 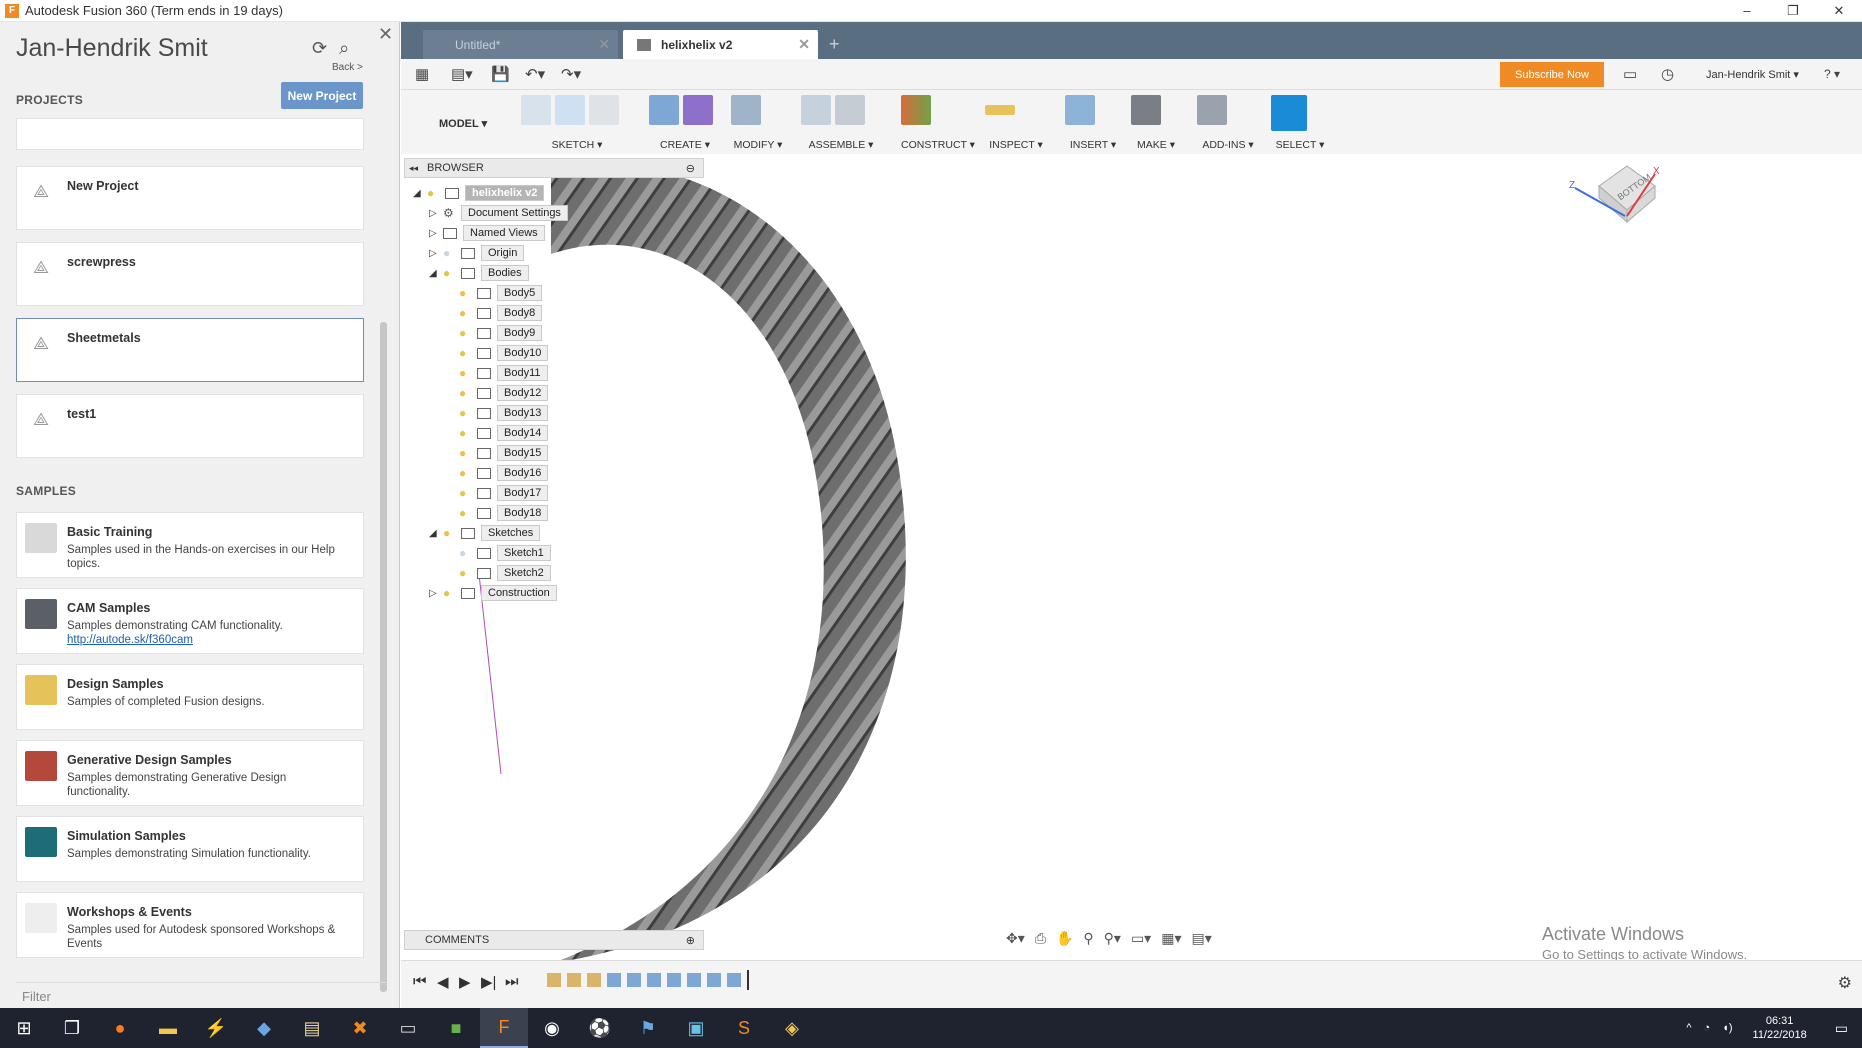 What do you see at coordinates (1667, 74) in the screenshot?
I see `job-status-icon: ◷` at bounding box center [1667, 74].